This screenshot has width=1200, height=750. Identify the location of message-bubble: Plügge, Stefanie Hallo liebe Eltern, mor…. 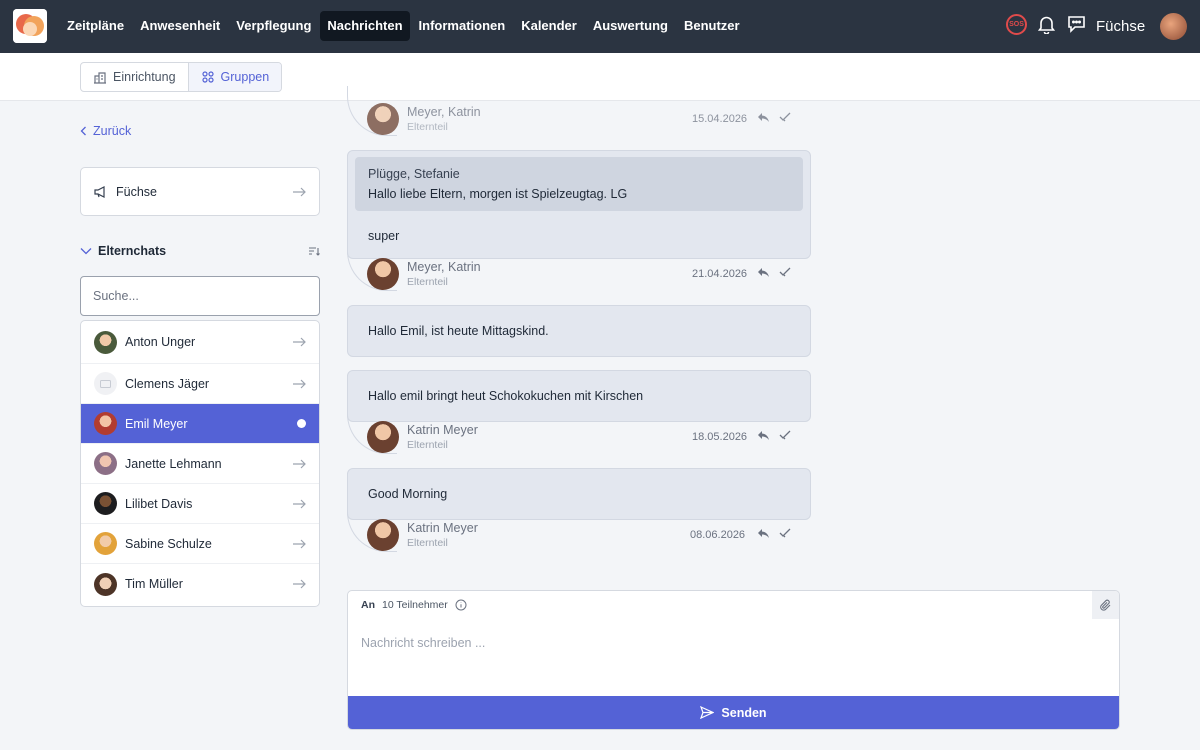
(579, 204).